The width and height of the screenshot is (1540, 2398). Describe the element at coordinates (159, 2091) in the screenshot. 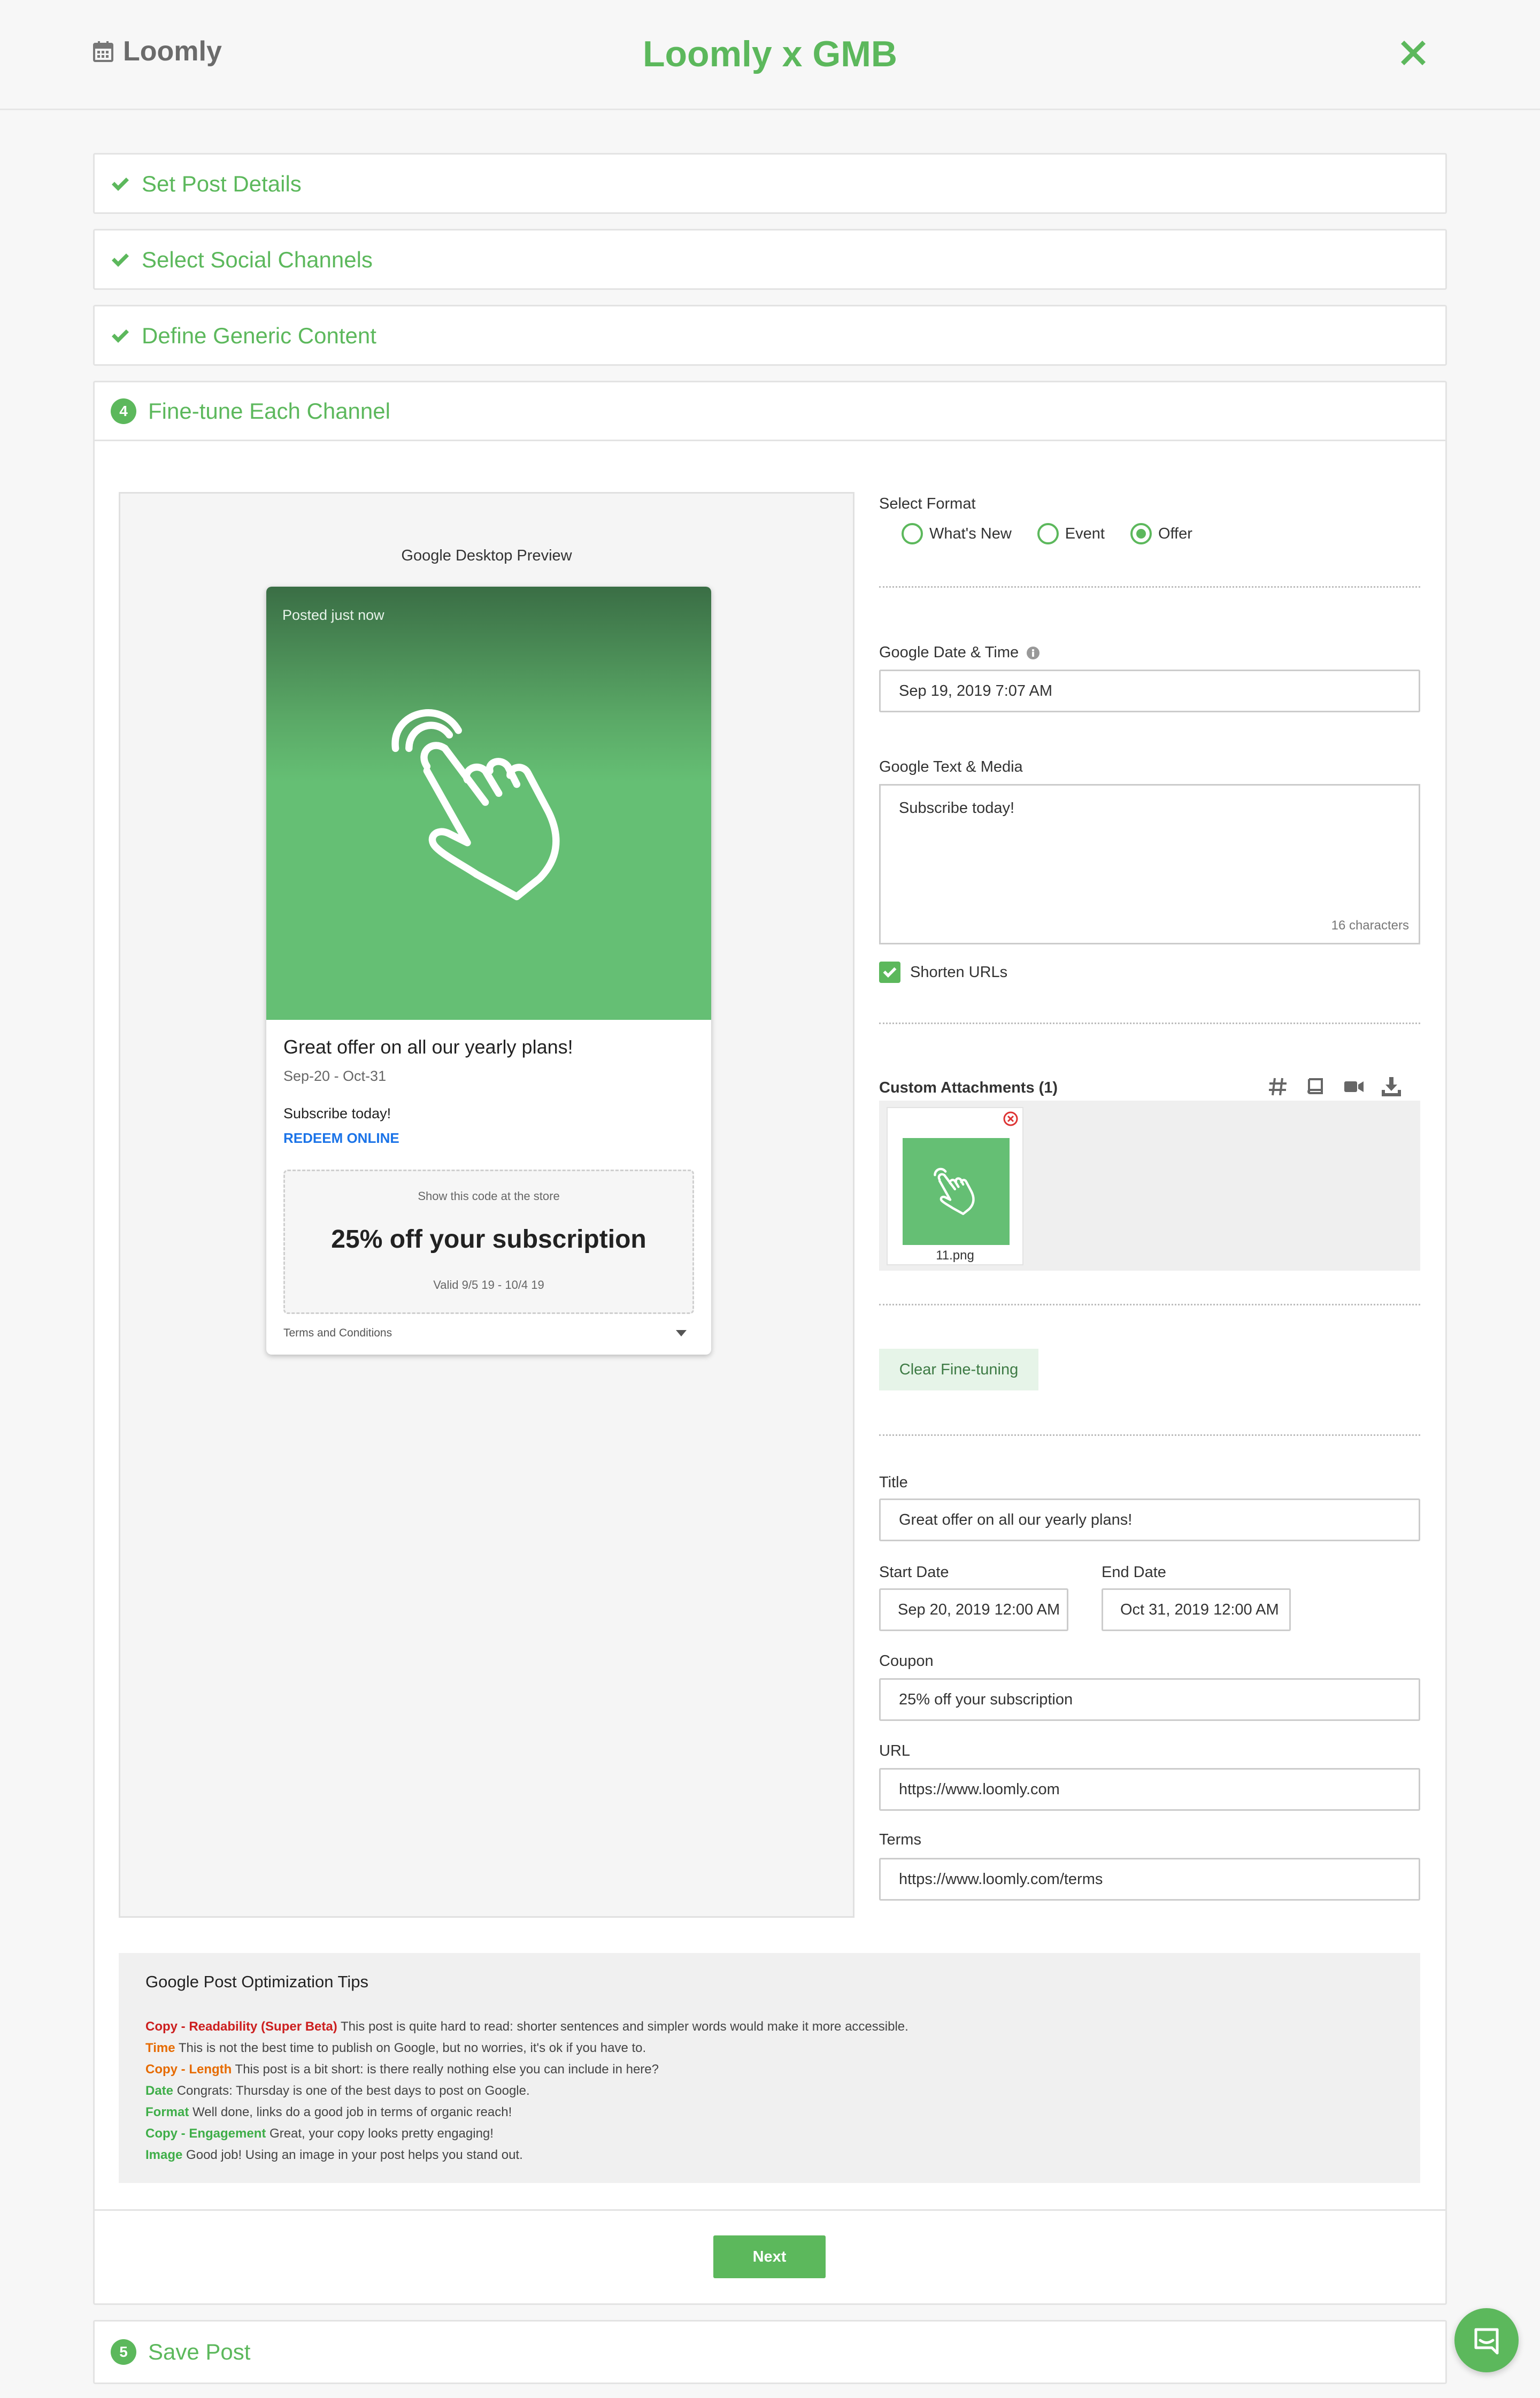

I see `tip-key: Date` at that location.